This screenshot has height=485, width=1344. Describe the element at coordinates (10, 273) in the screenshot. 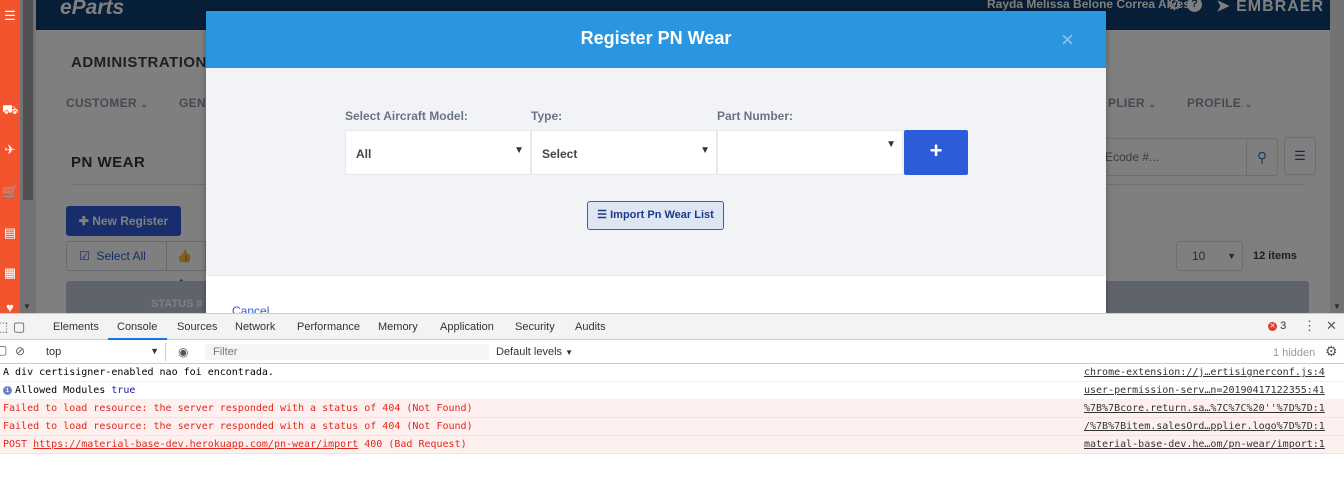

I see `calendar-icon: ▦` at that location.